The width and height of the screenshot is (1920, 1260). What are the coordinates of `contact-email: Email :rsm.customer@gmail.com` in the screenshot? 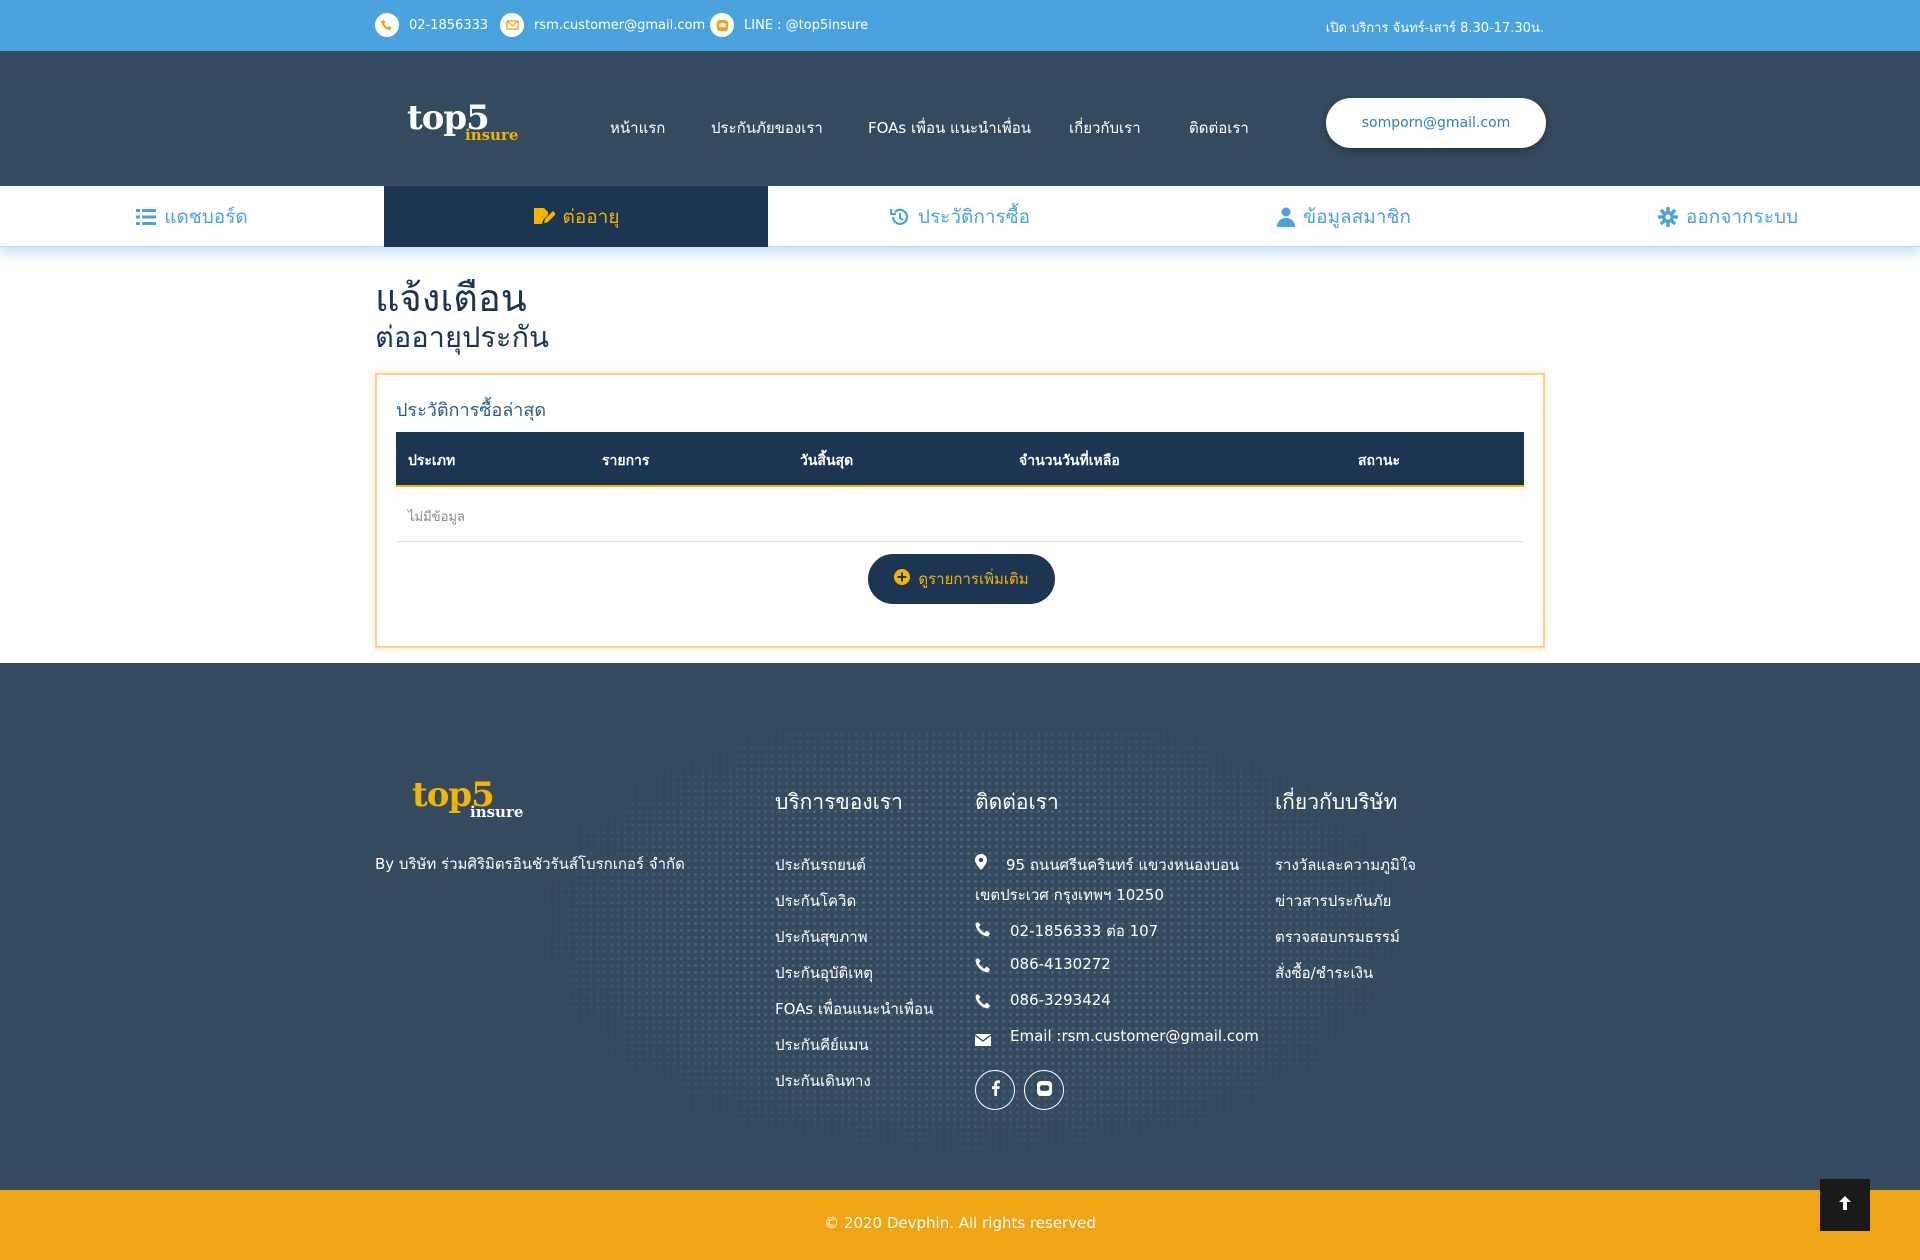 It's located at (1134, 1036).